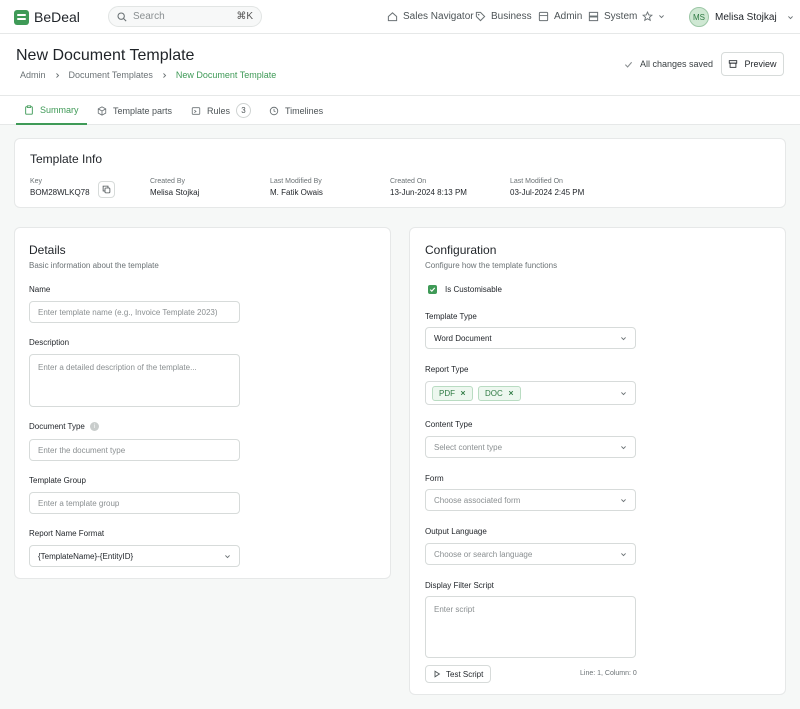  I want to click on copy-key-button, so click(106, 189).